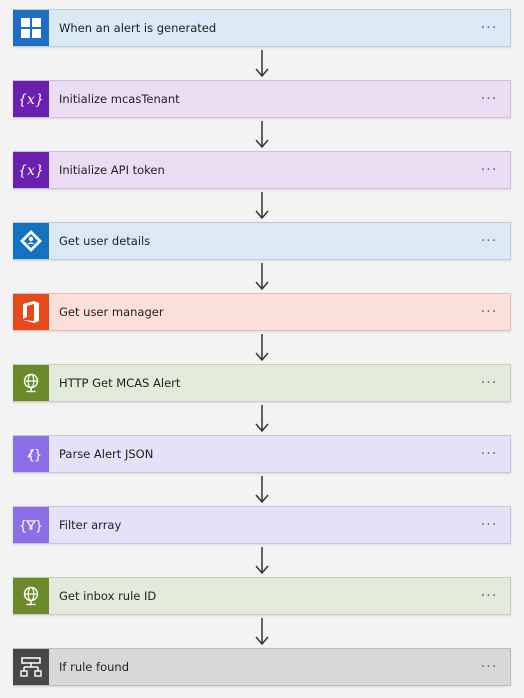 The width and height of the screenshot is (524, 698). What do you see at coordinates (262, 170) in the screenshot?
I see `flow-step-card: {x} Initialize API token ···` at bounding box center [262, 170].